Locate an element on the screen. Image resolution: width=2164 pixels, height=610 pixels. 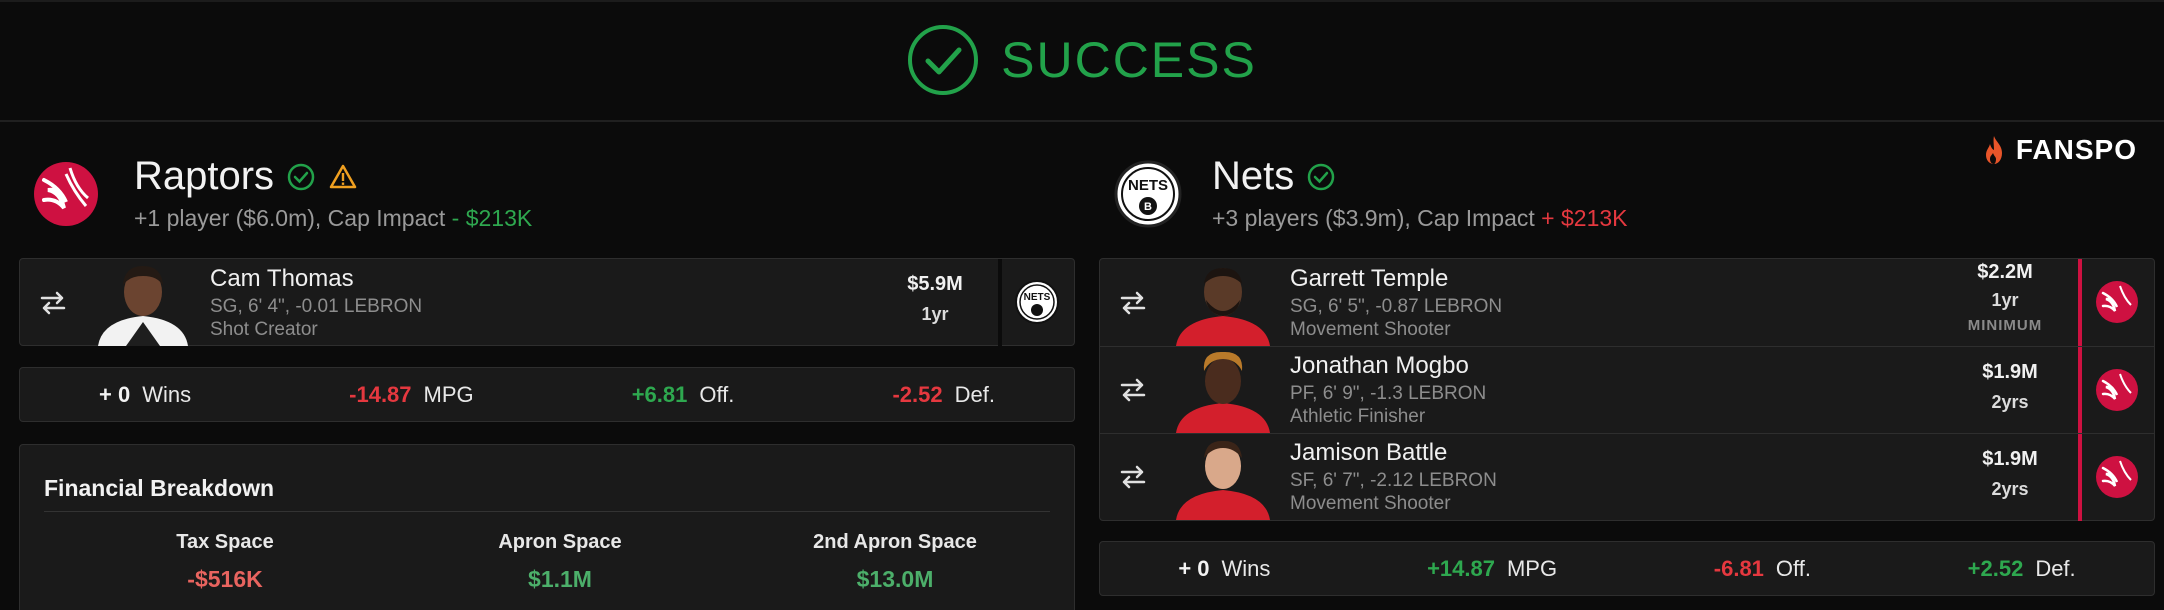
warning-icon is located at coordinates (343, 176).